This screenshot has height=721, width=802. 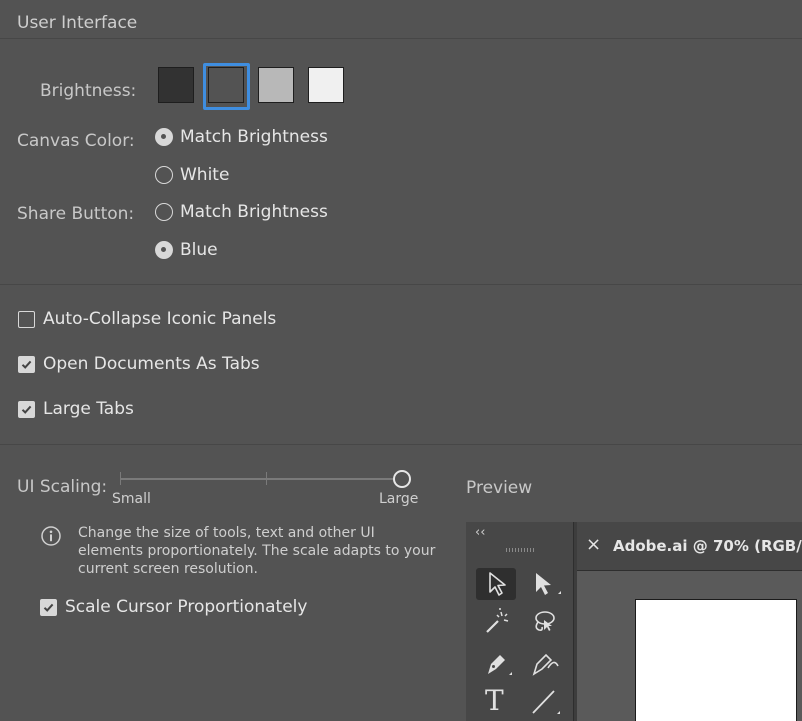 I want to click on close-tab-icon: ×, so click(x=594, y=544).